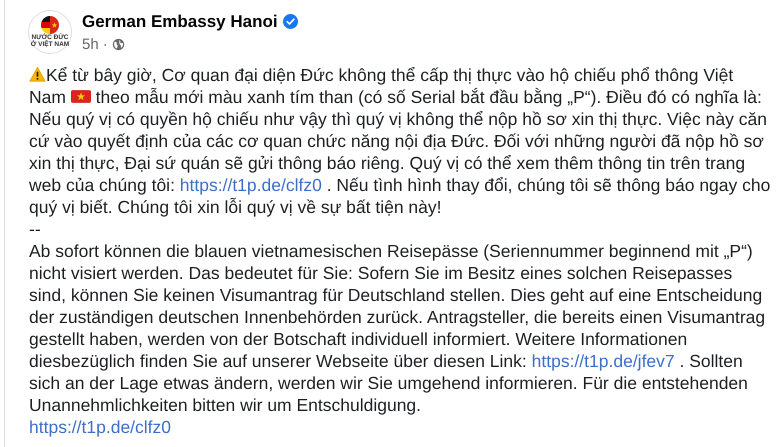 This screenshot has width=780, height=447. I want to click on author-name: German Embassy Hanoi, so click(180, 22).